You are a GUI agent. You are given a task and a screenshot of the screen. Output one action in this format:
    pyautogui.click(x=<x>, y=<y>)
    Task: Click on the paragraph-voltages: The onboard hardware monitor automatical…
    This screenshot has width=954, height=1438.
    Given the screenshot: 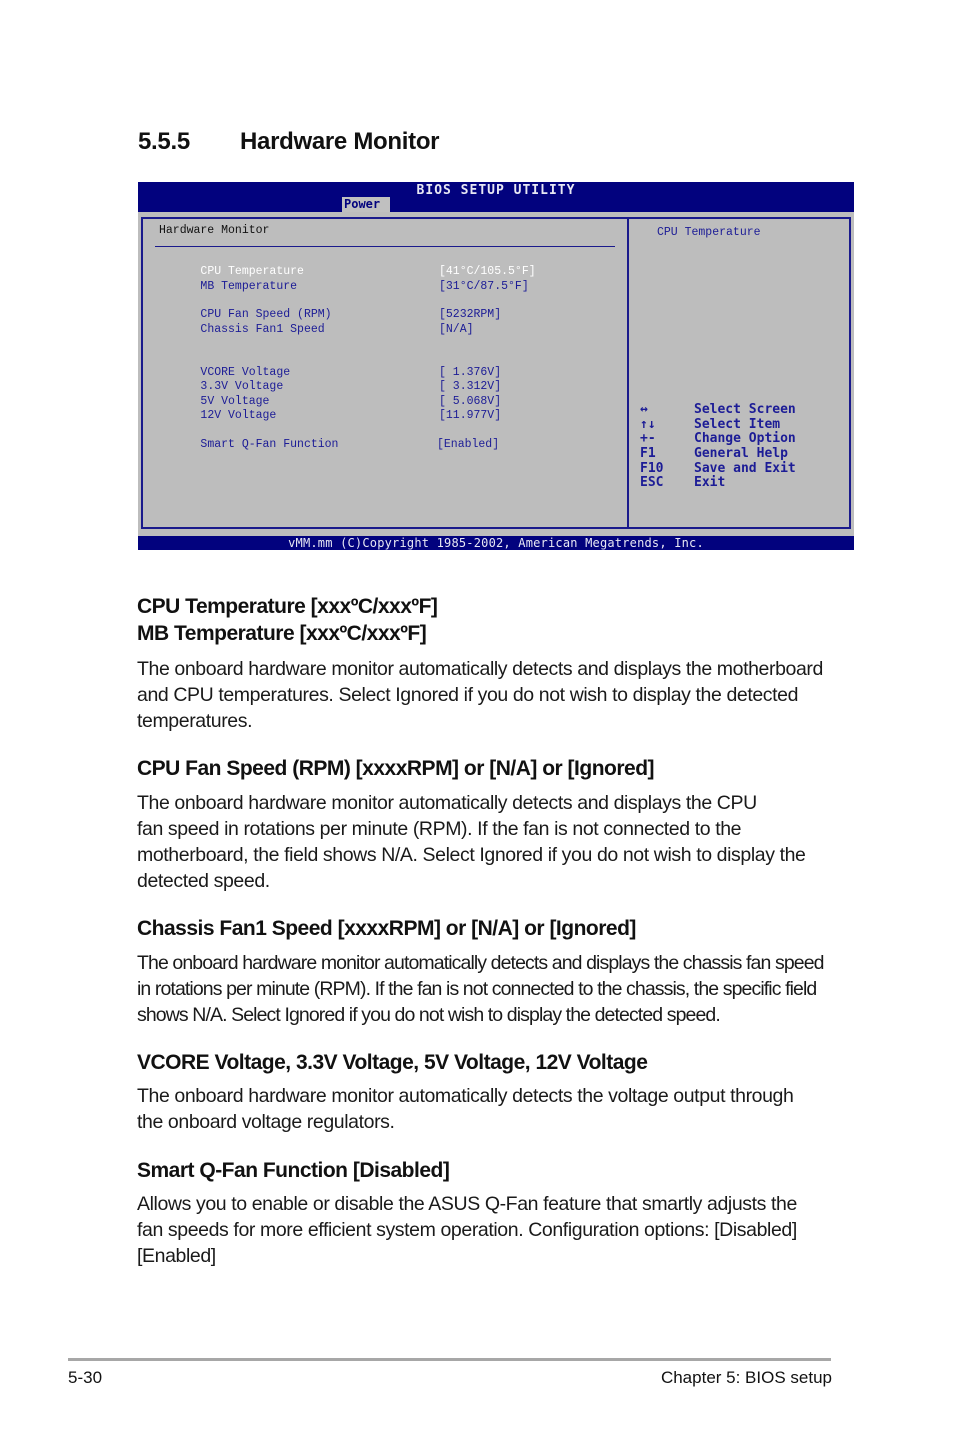 What is the action you would take?
    pyautogui.click(x=497, y=1109)
    